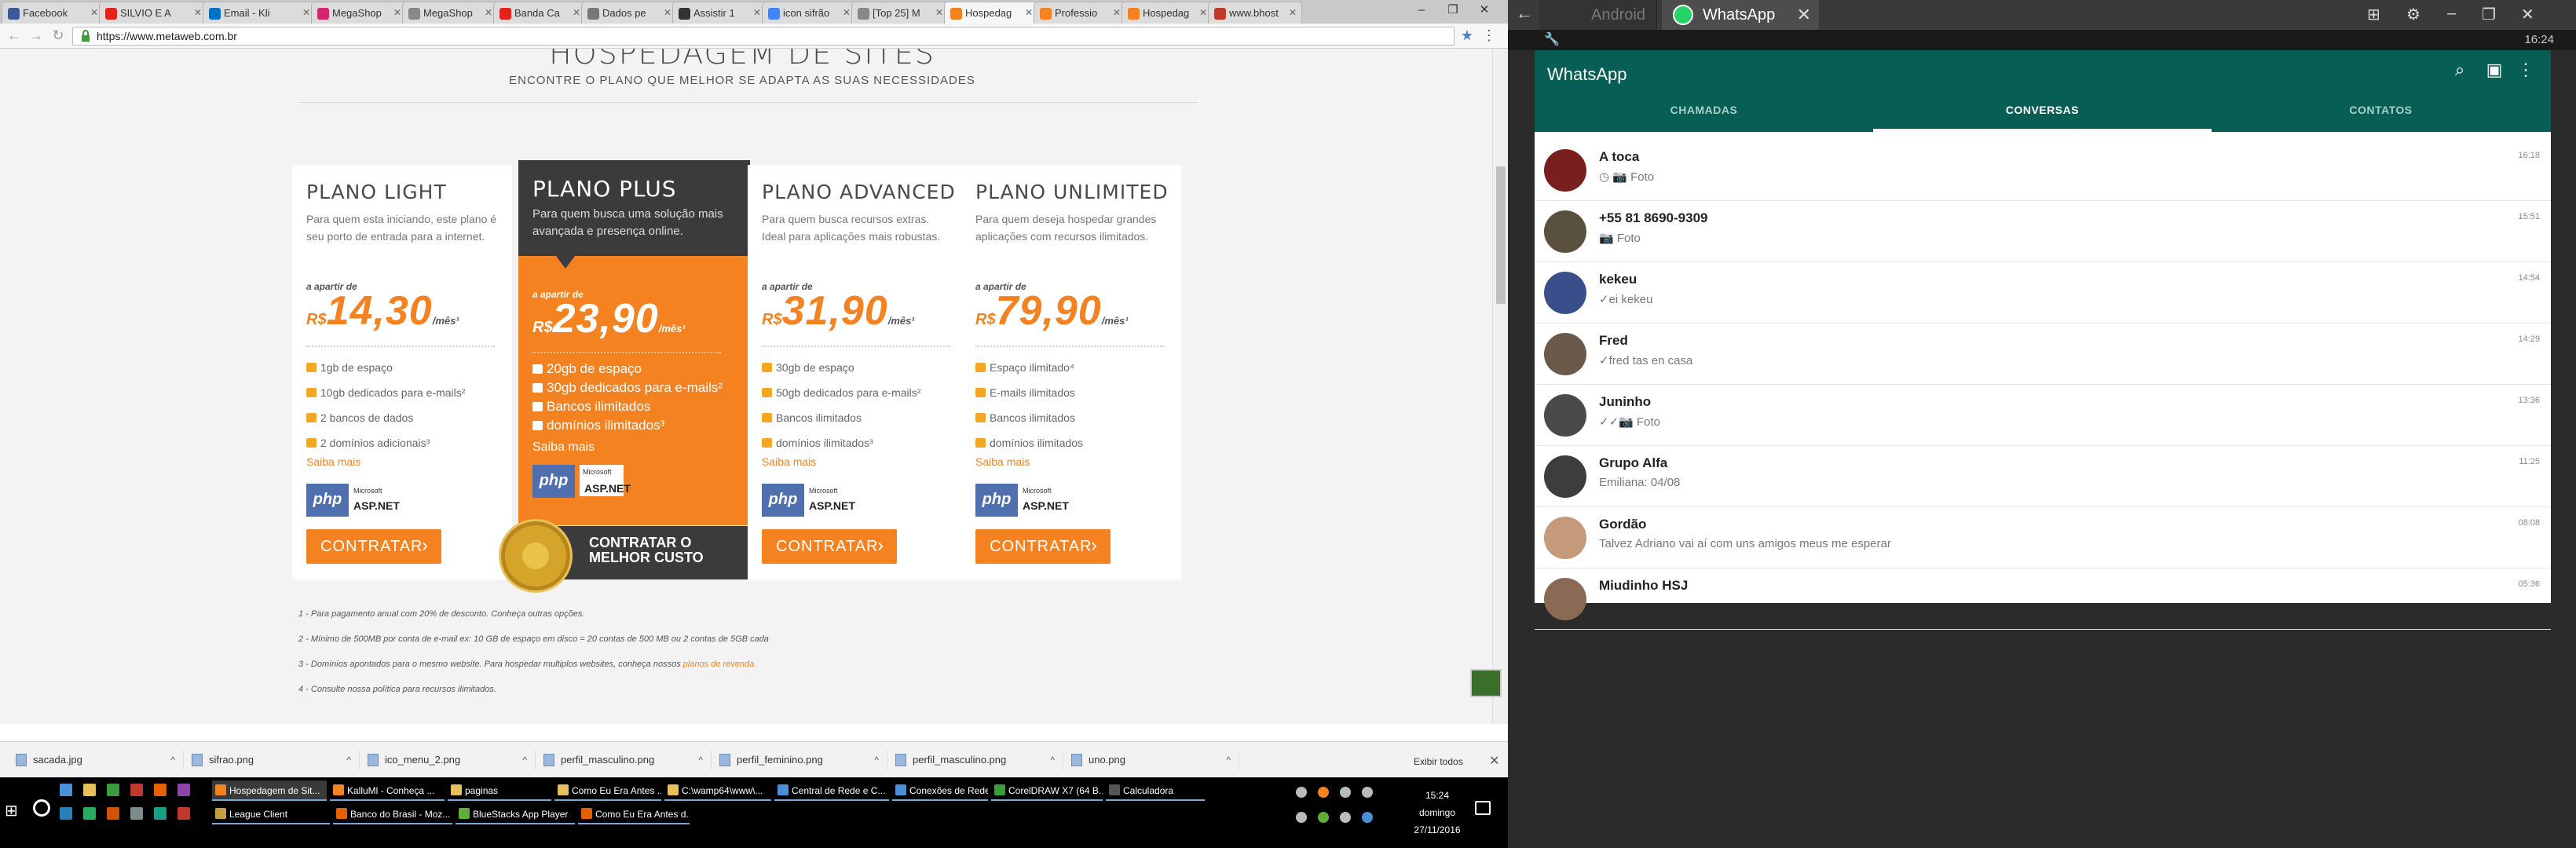  What do you see at coordinates (1080, 13) in the screenshot?
I see `browser-tab: Professio ✕` at bounding box center [1080, 13].